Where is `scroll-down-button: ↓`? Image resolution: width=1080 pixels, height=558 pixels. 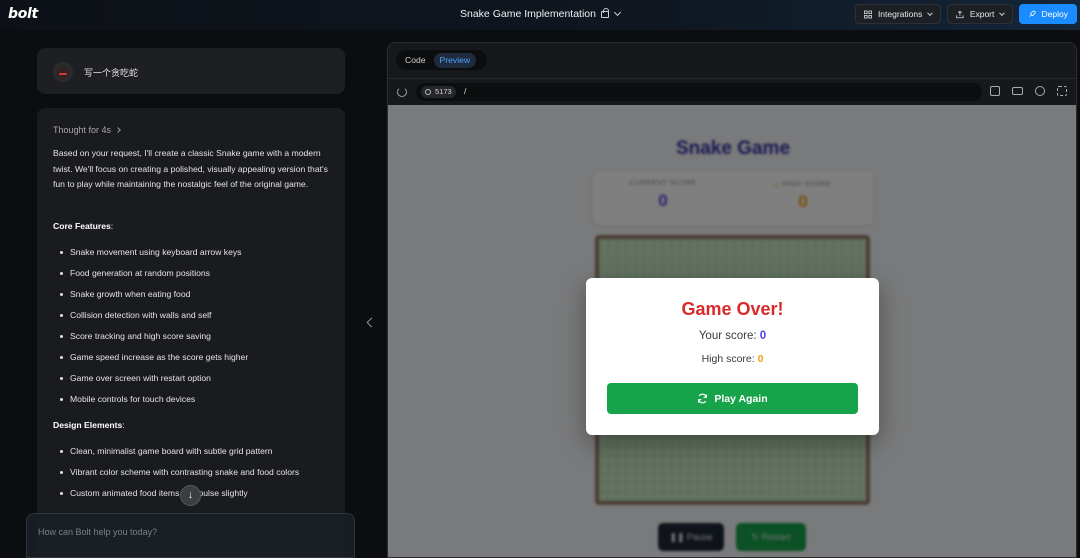
scroll-down-button: ↓ is located at coordinates (190, 495).